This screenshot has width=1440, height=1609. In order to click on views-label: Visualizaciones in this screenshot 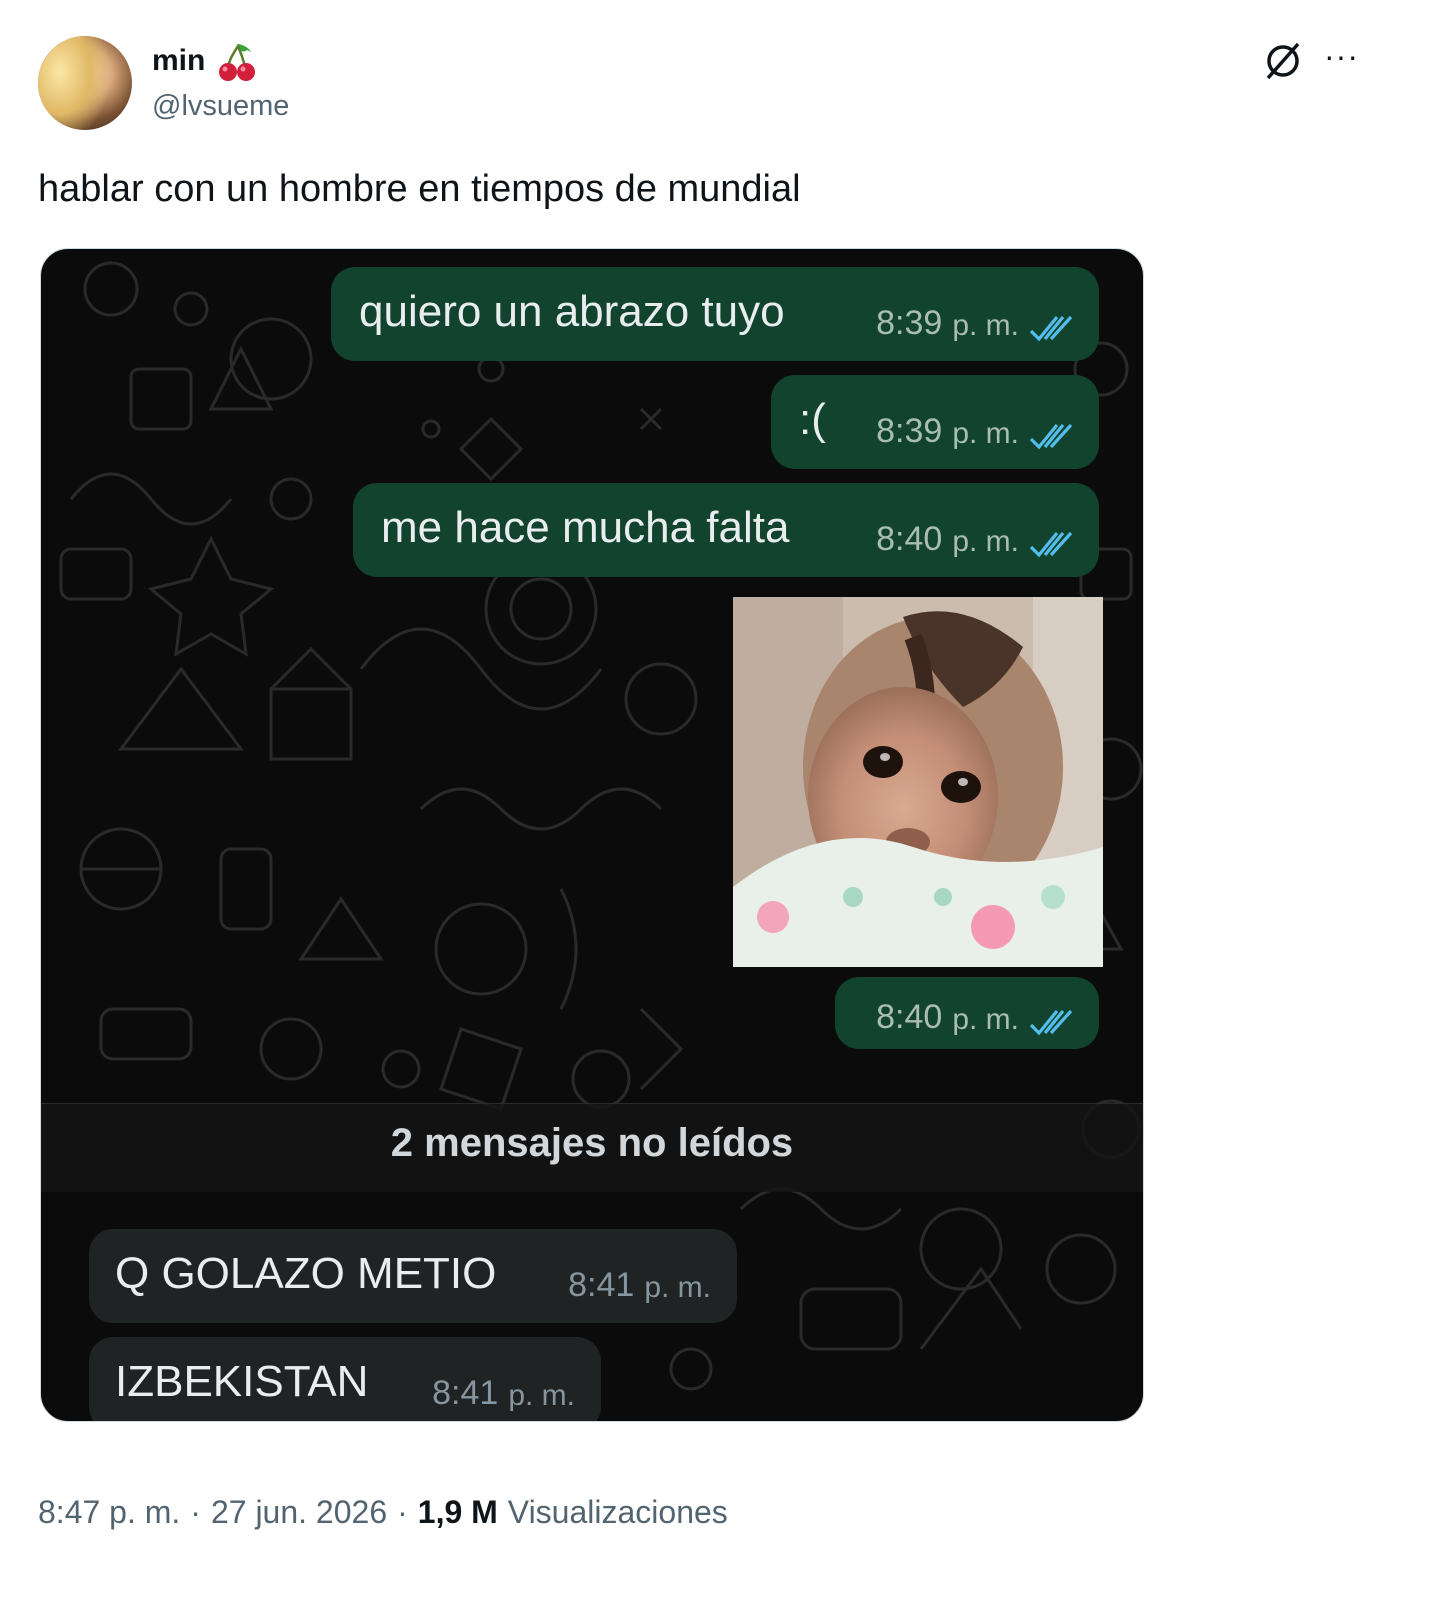, I will do `click(618, 1512)`.